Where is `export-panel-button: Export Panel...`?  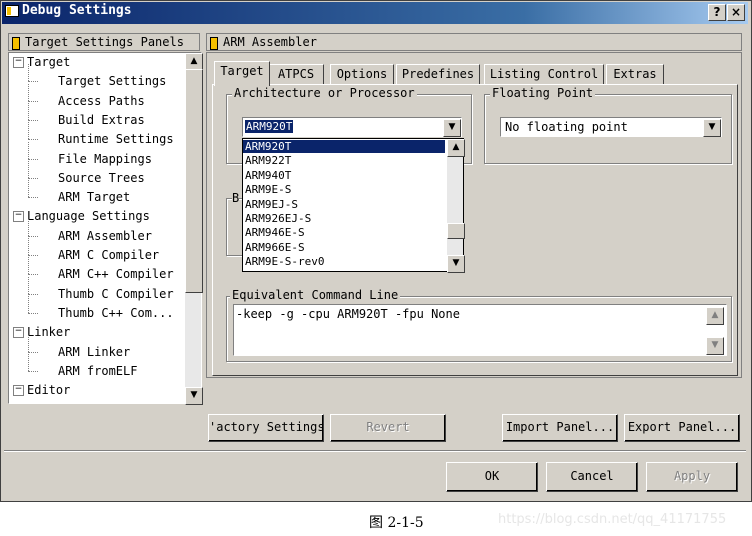
export-panel-button: Export Panel... is located at coordinates (682, 428).